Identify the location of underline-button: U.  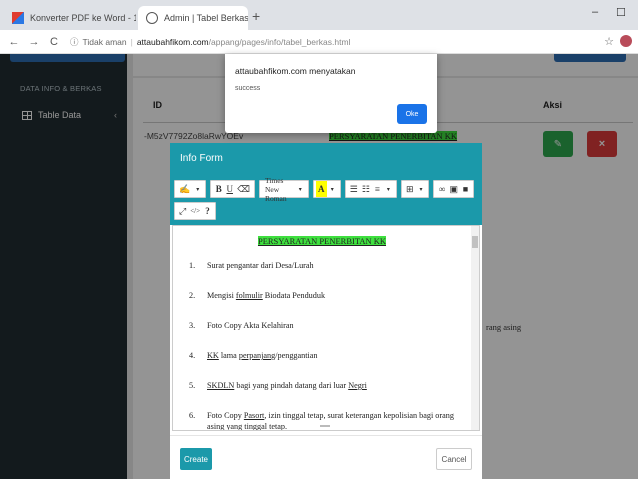
(229, 189).